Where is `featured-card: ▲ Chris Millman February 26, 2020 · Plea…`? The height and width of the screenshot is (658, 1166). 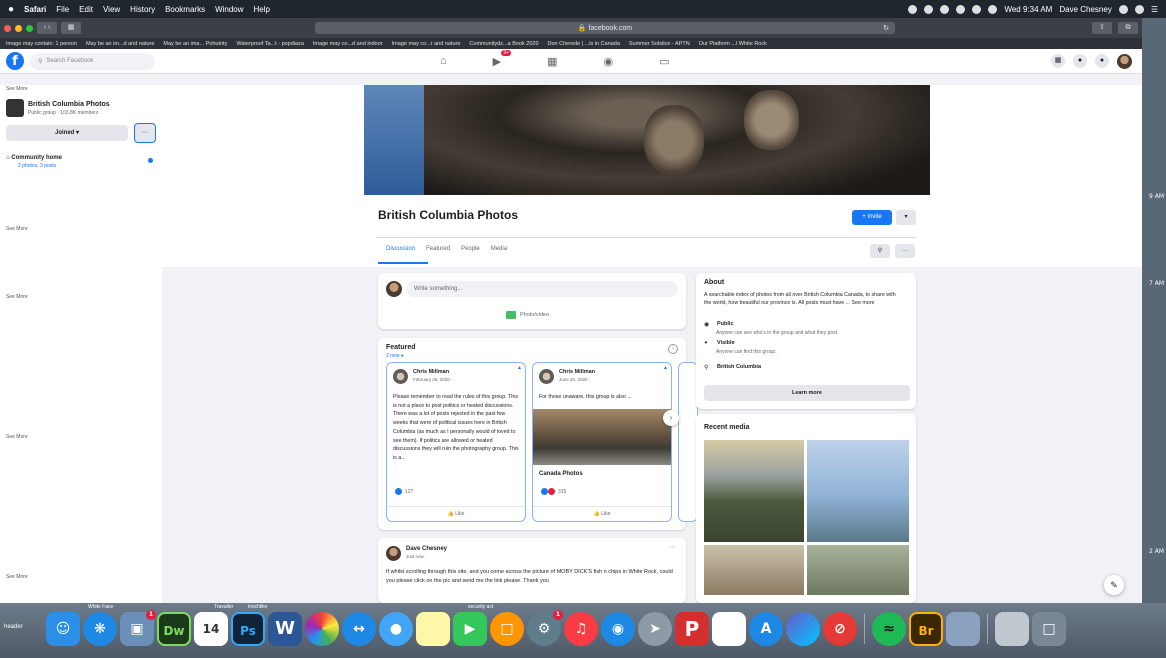 featured-card: ▲ Chris Millman February 26, 2020 · Plea… is located at coordinates (456, 442).